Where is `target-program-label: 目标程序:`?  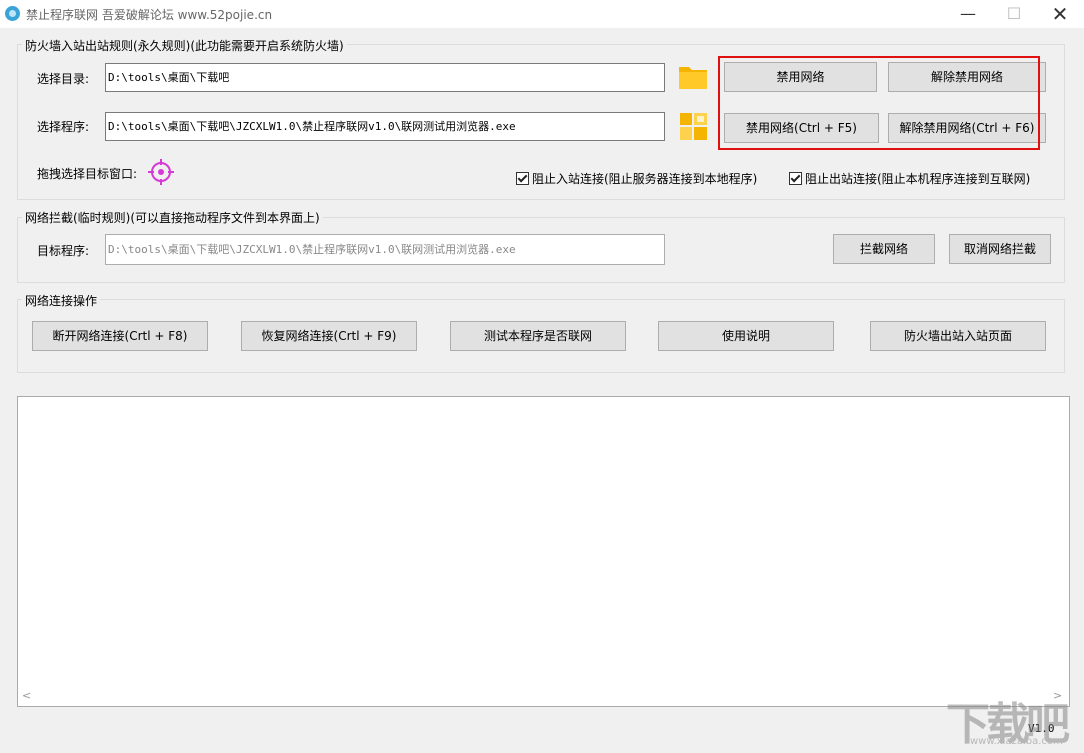
target-program-label: 目标程序: is located at coordinates (63, 251).